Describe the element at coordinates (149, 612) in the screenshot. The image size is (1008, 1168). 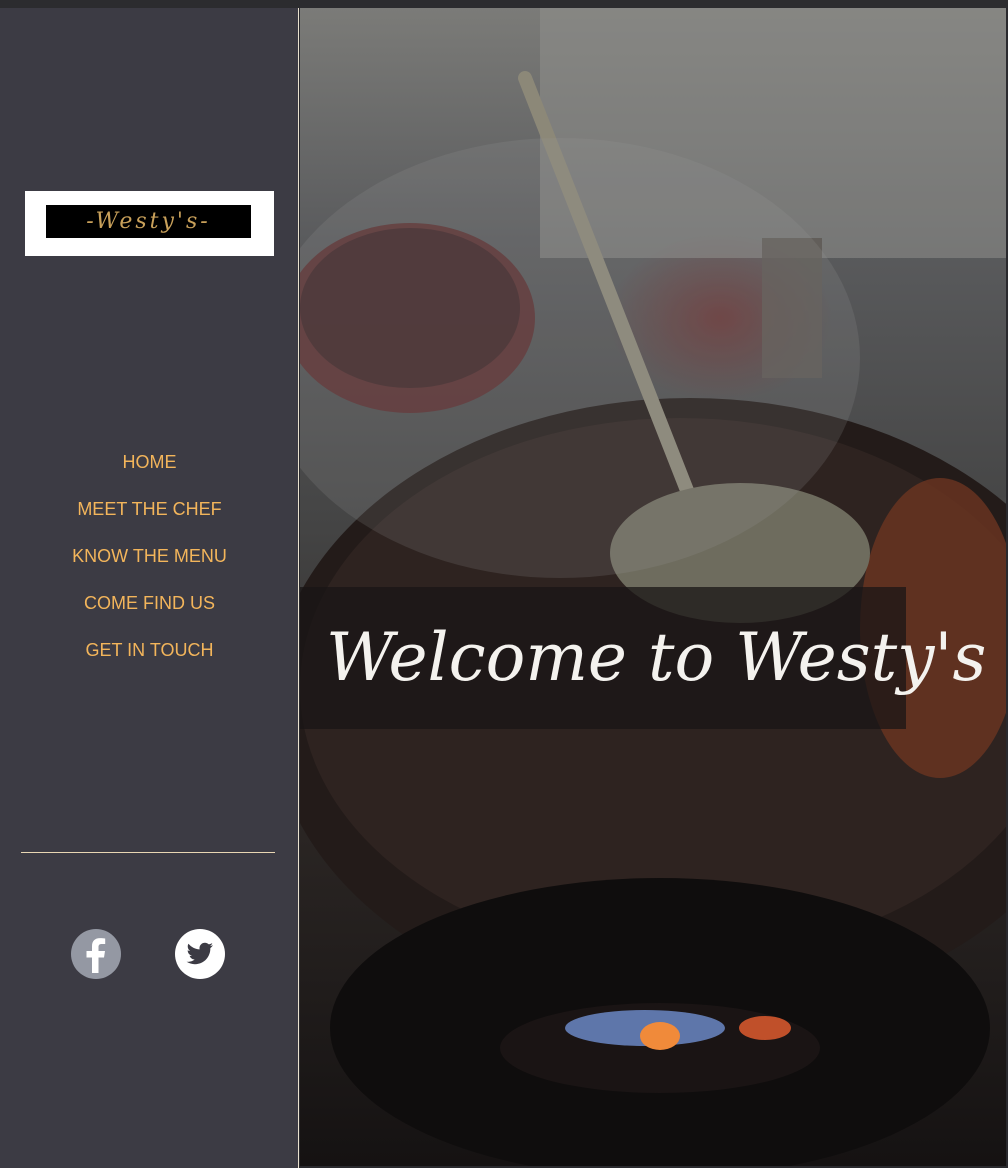
I see `nav-item-come-find-us: COME FIND US` at that location.